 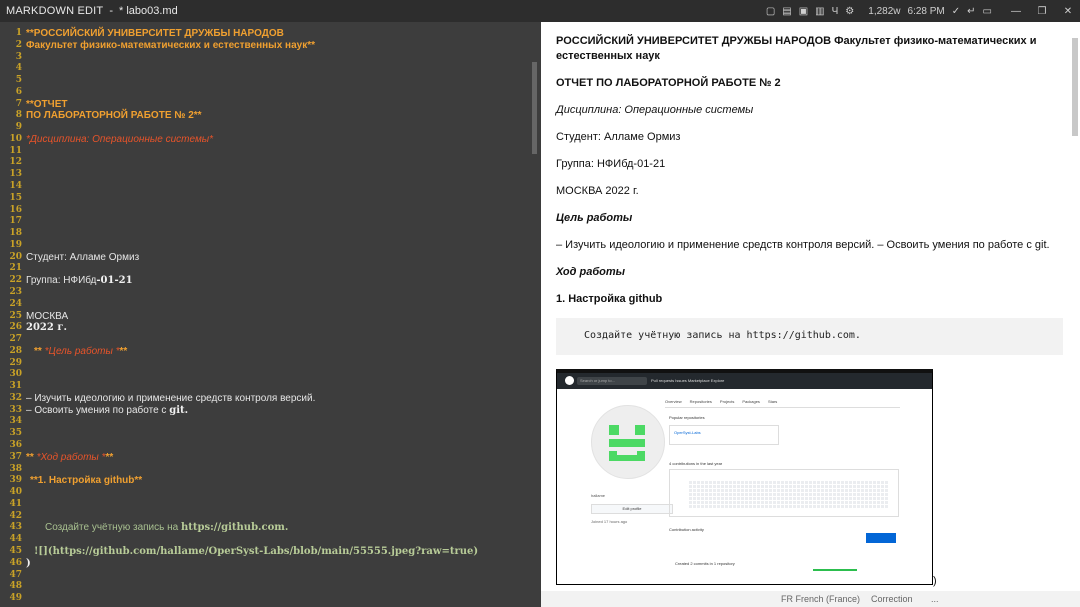 I want to click on floppy-icon: ▭, so click(x=987, y=11).